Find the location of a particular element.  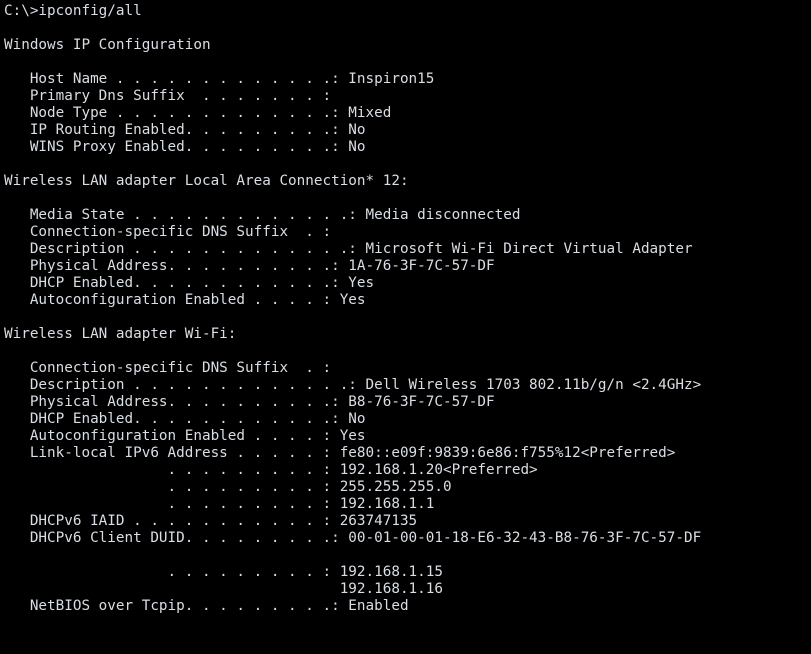

config-entry-continuation: . . . . . . . . . : 192.168.1.1 is located at coordinates (219, 504).